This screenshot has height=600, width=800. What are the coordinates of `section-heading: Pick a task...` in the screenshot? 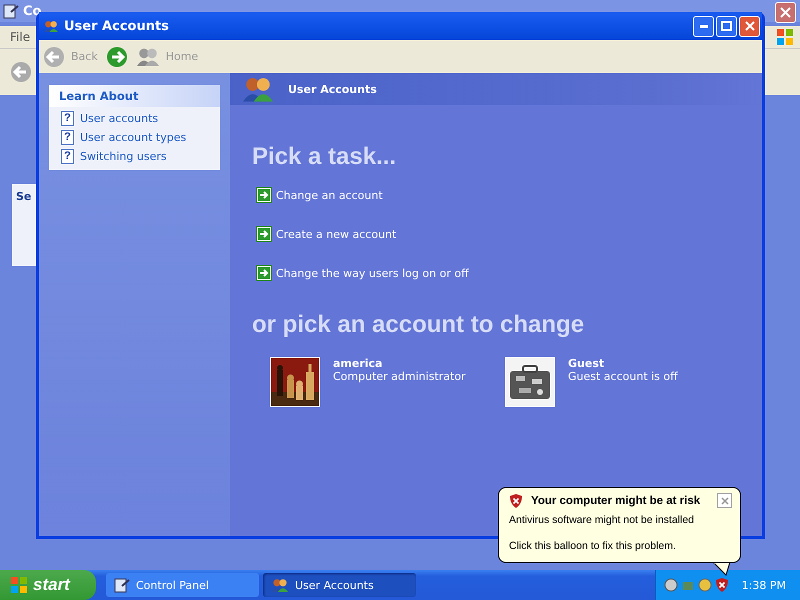 It's located at (325, 157).